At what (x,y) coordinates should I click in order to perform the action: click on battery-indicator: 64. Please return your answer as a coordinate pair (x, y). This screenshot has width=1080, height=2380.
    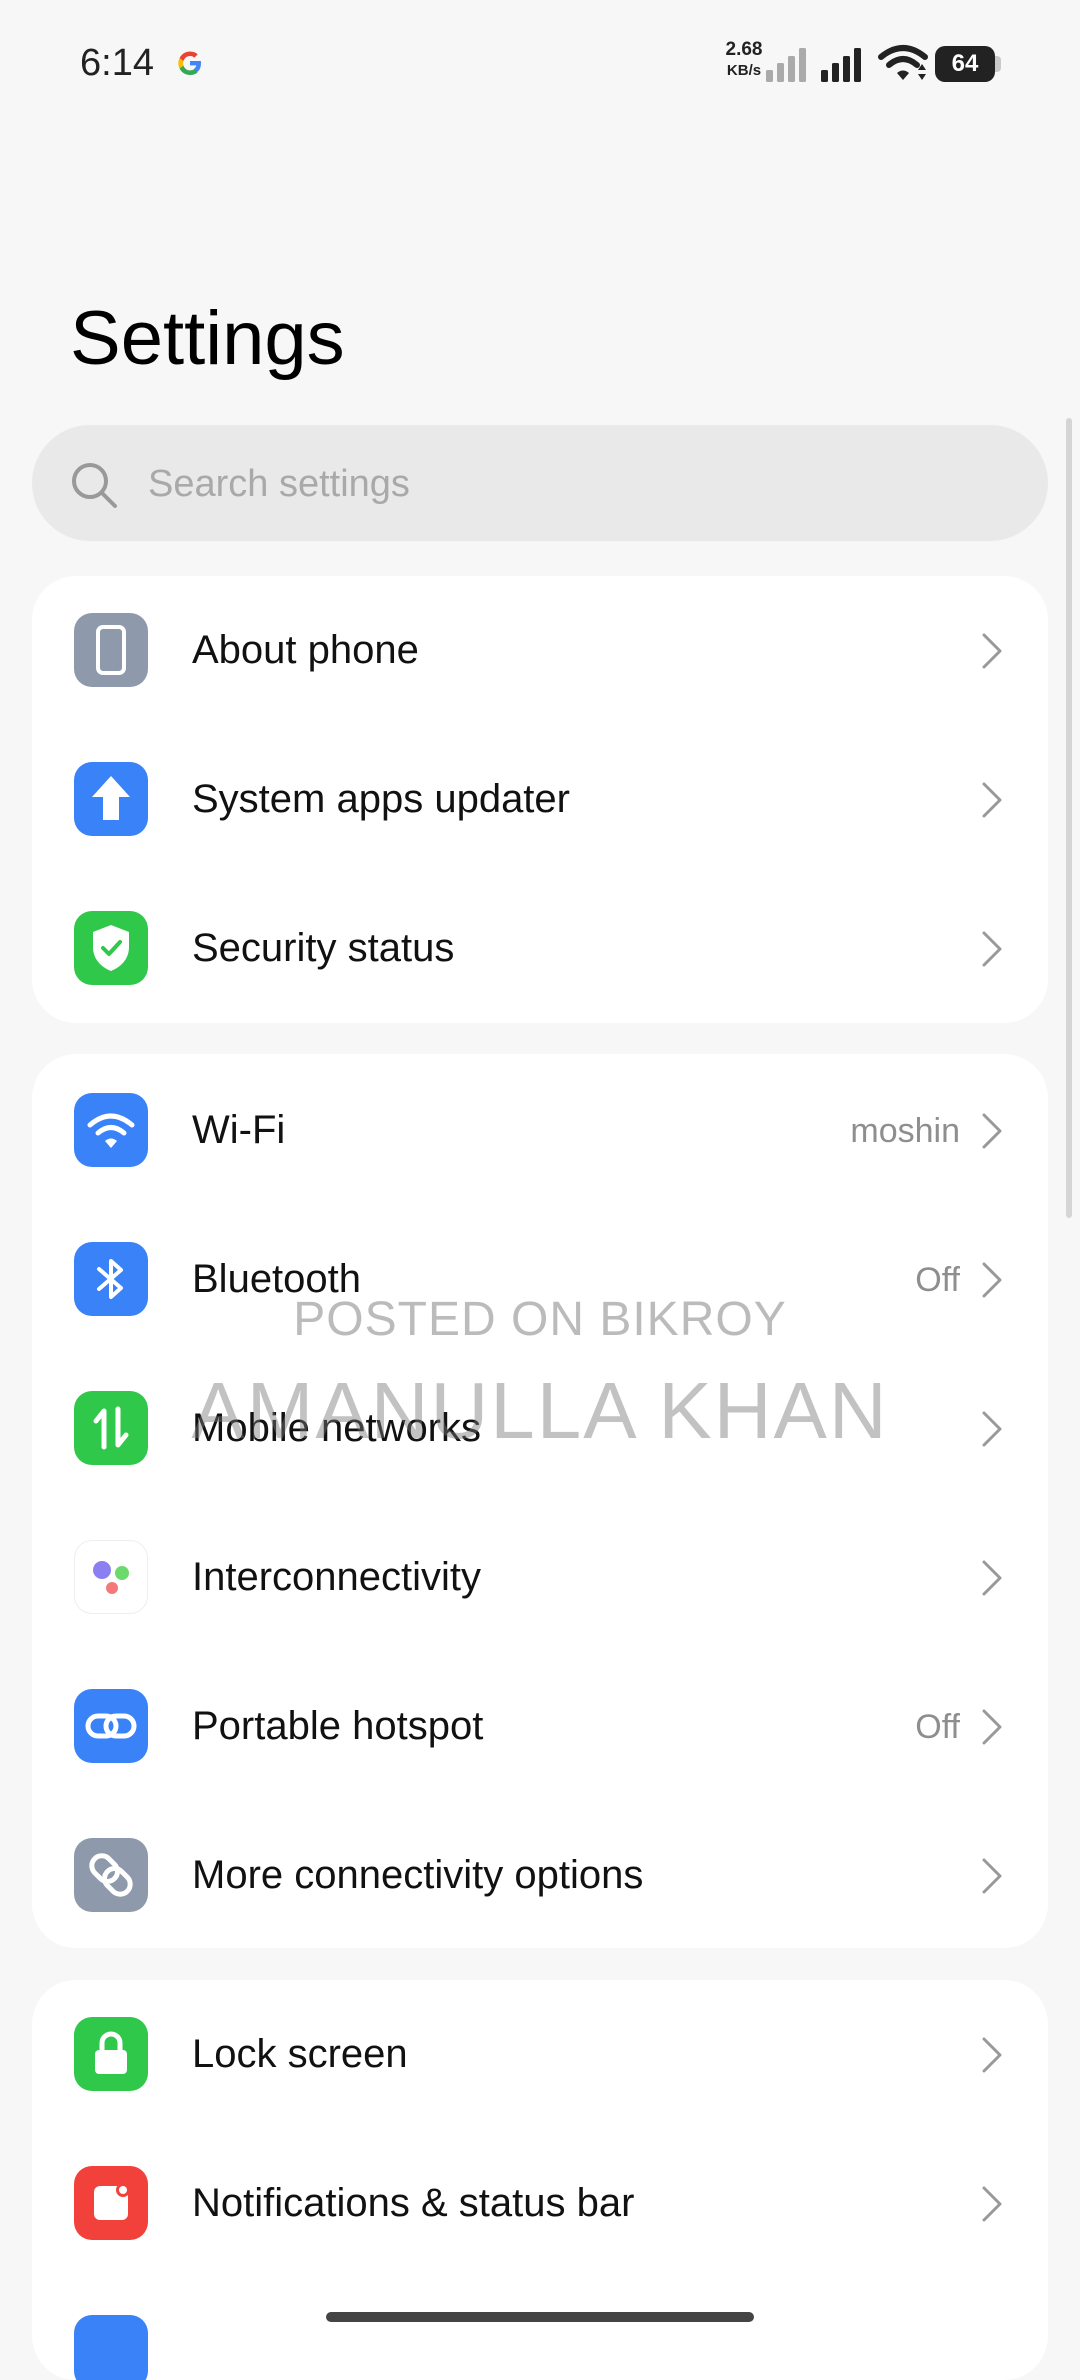
    Looking at the image, I should click on (965, 64).